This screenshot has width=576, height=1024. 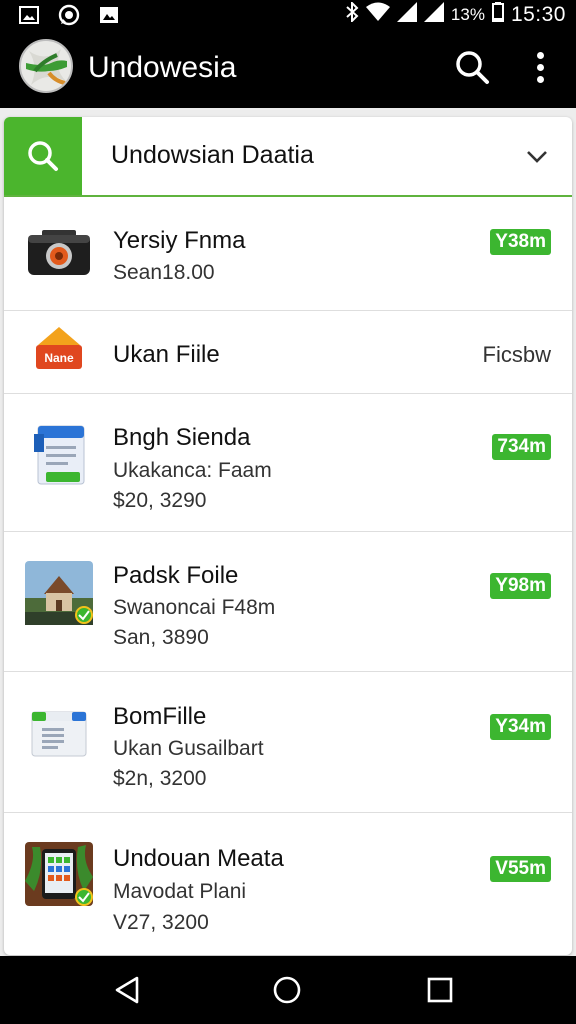 What do you see at coordinates (59, 593) in the screenshot?
I see `house-photo-icon` at bounding box center [59, 593].